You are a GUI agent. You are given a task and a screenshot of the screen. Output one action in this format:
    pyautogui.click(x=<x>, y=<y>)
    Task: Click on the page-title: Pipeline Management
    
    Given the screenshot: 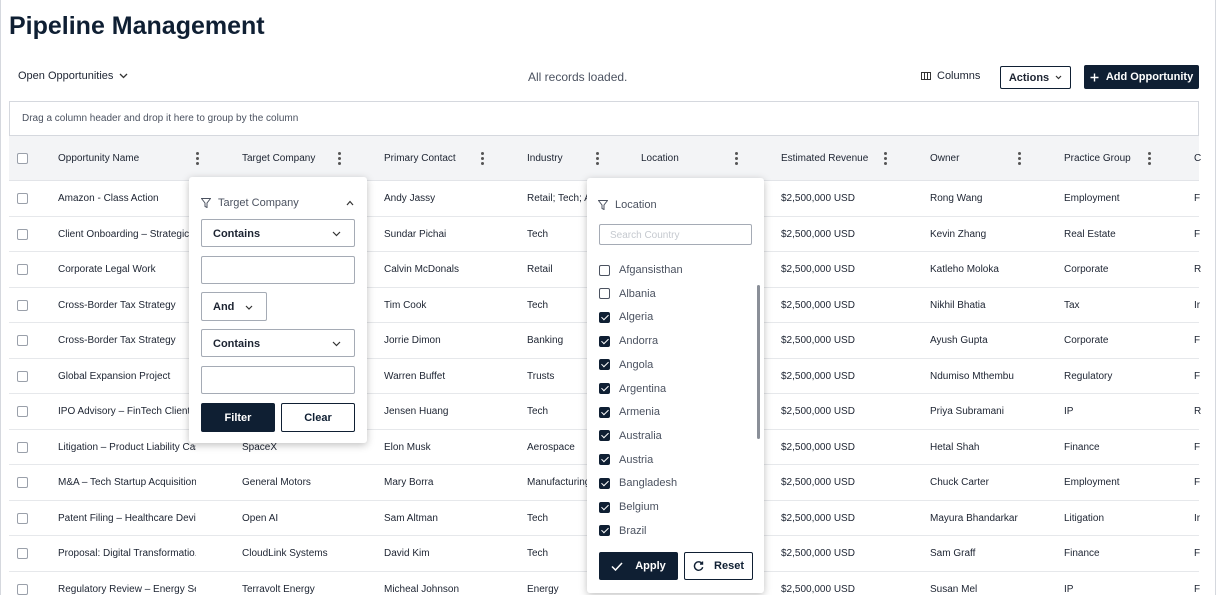 What is the action you would take?
    pyautogui.click(x=137, y=26)
    